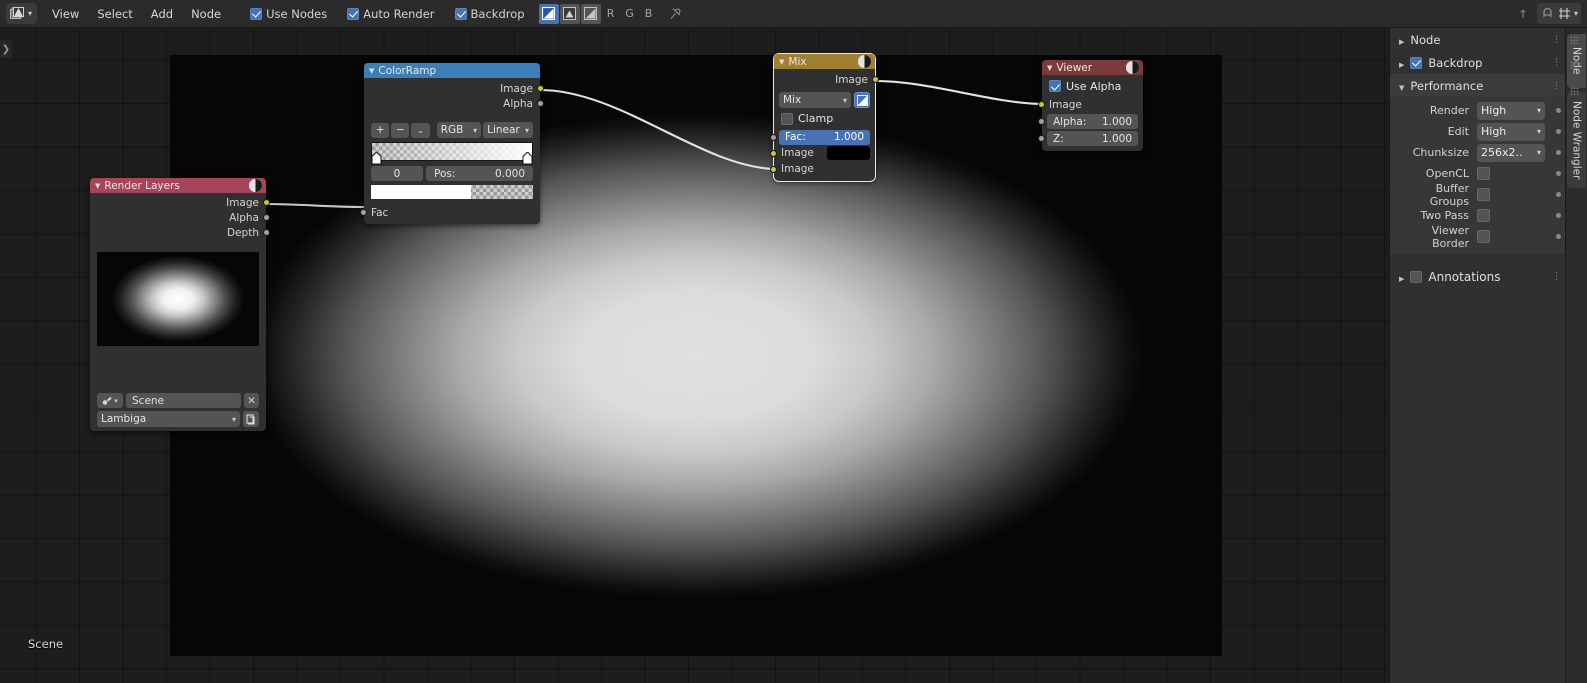  What do you see at coordinates (178, 400) in the screenshot?
I see `scene-selector-row: ▾ Scene ✕` at bounding box center [178, 400].